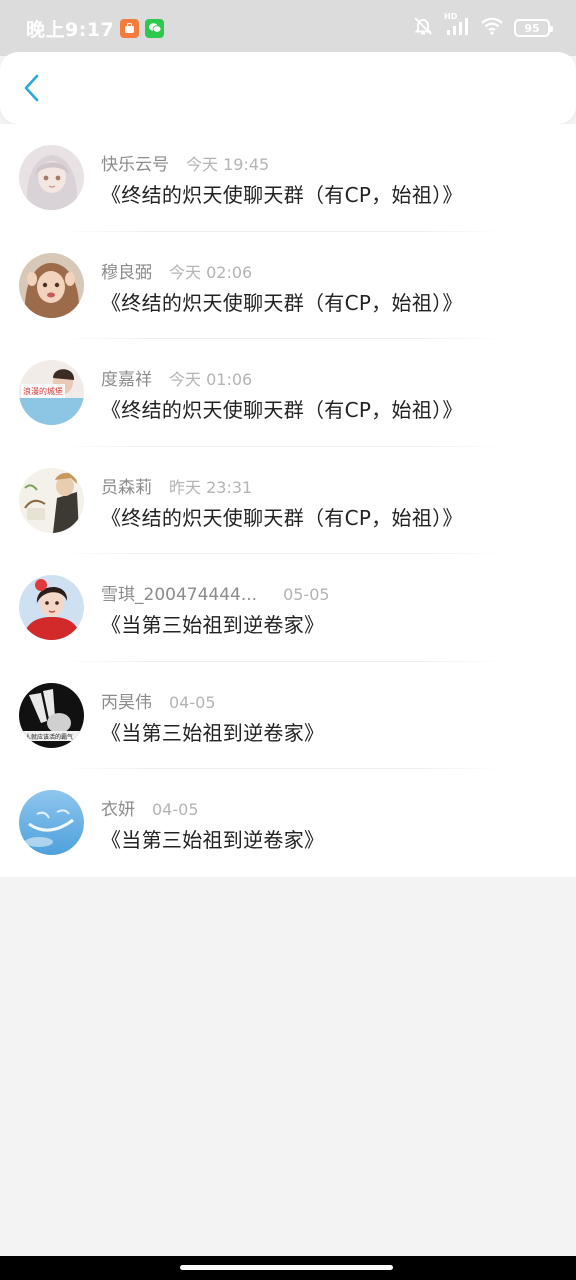 The image size is (576, 1280). Describe the element at coordinates (288, 823) in the screenshot. I see `list-item: 衣妍 04-05 《当第三始祖到逆卷家》` at that location.